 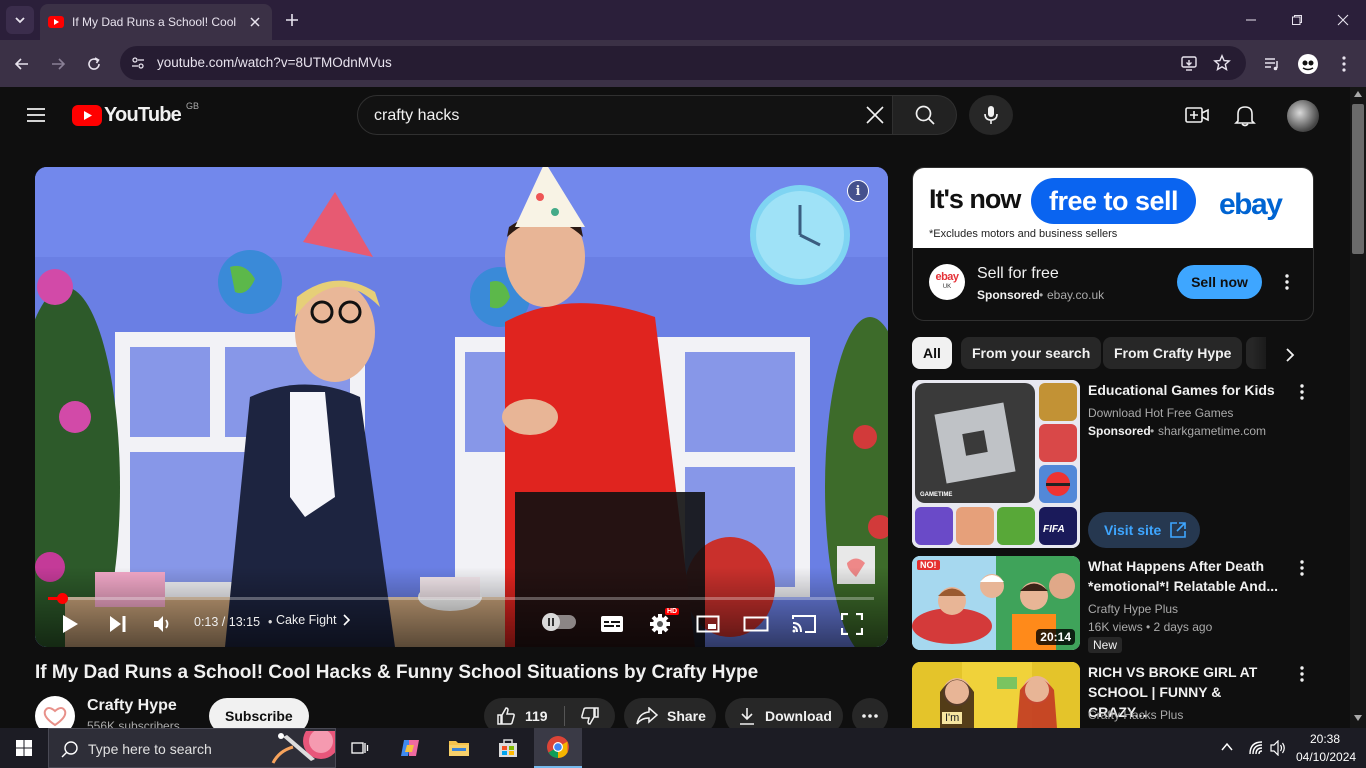 What do you see at coordinates (1227, 747) in the screenshot?
I see `hidden-icons-button` at bounding box center [1227, 747].